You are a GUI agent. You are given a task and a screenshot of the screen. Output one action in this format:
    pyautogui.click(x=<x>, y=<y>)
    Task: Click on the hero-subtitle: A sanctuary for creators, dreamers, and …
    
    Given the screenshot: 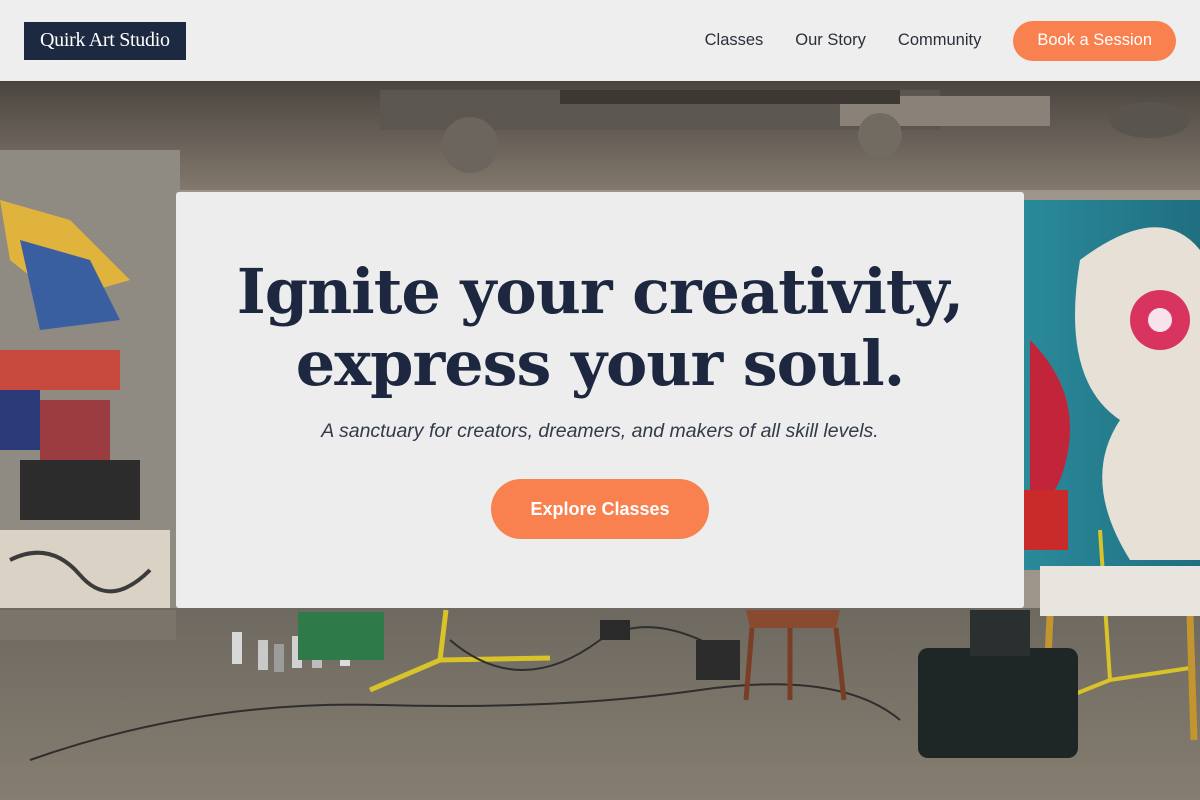 What is the action you would take?
    pyautogui.click(x=600, y=431)
    